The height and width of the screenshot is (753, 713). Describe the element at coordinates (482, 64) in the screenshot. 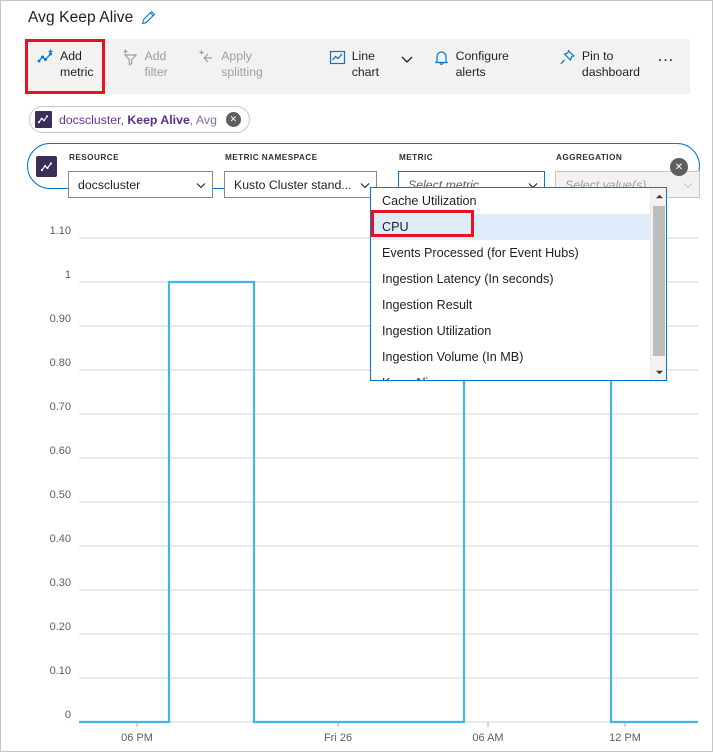

I see `configure-alerts-label: Configure alerts` at that location.